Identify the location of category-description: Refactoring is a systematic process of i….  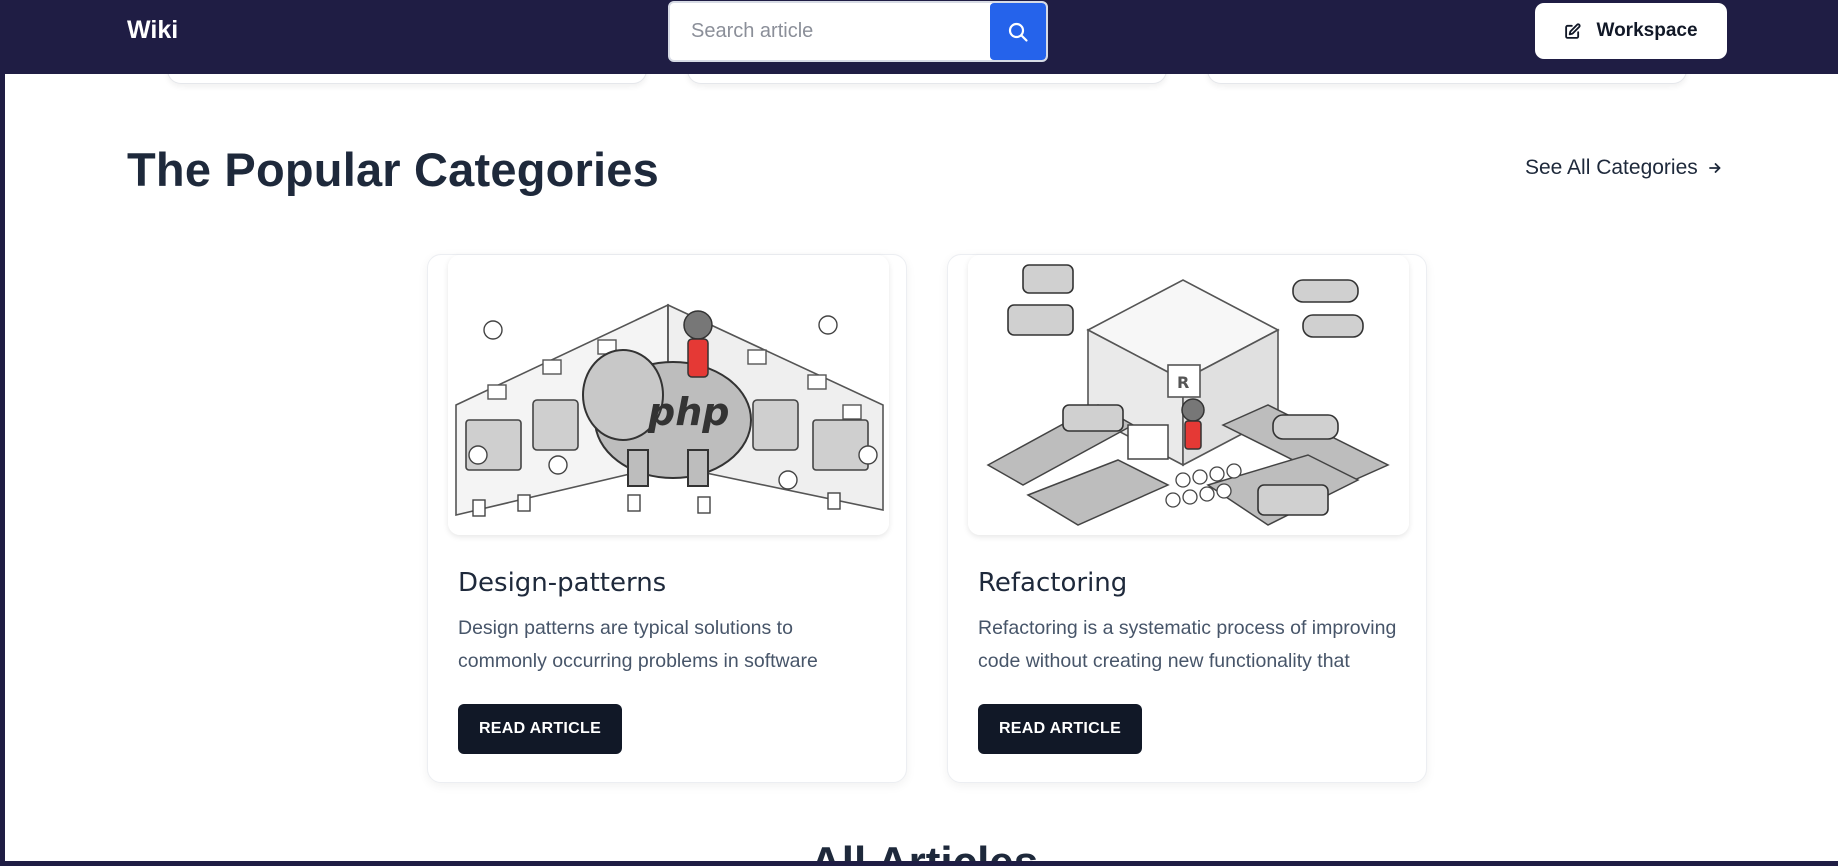
(1187, 644).